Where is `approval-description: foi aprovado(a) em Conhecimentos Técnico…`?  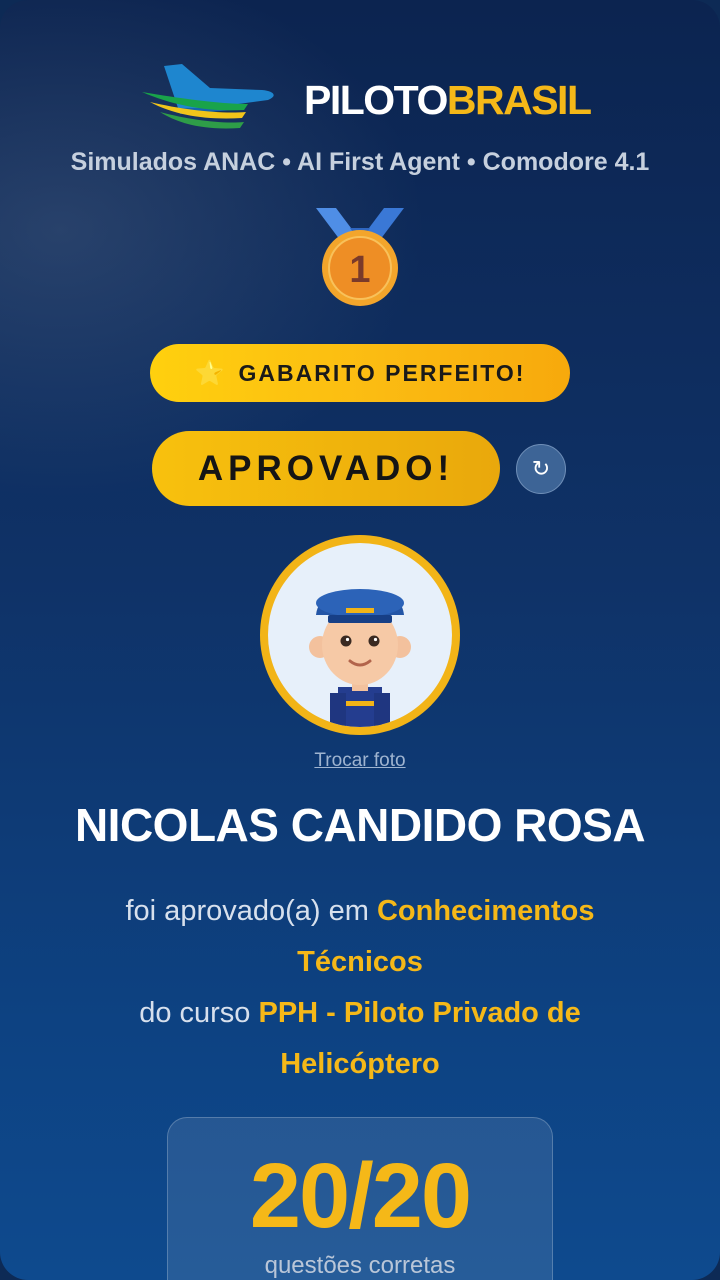 approval-description: foi aprovado(a) em Conhecimentos Técnico… is located at coordinates (360, 988).